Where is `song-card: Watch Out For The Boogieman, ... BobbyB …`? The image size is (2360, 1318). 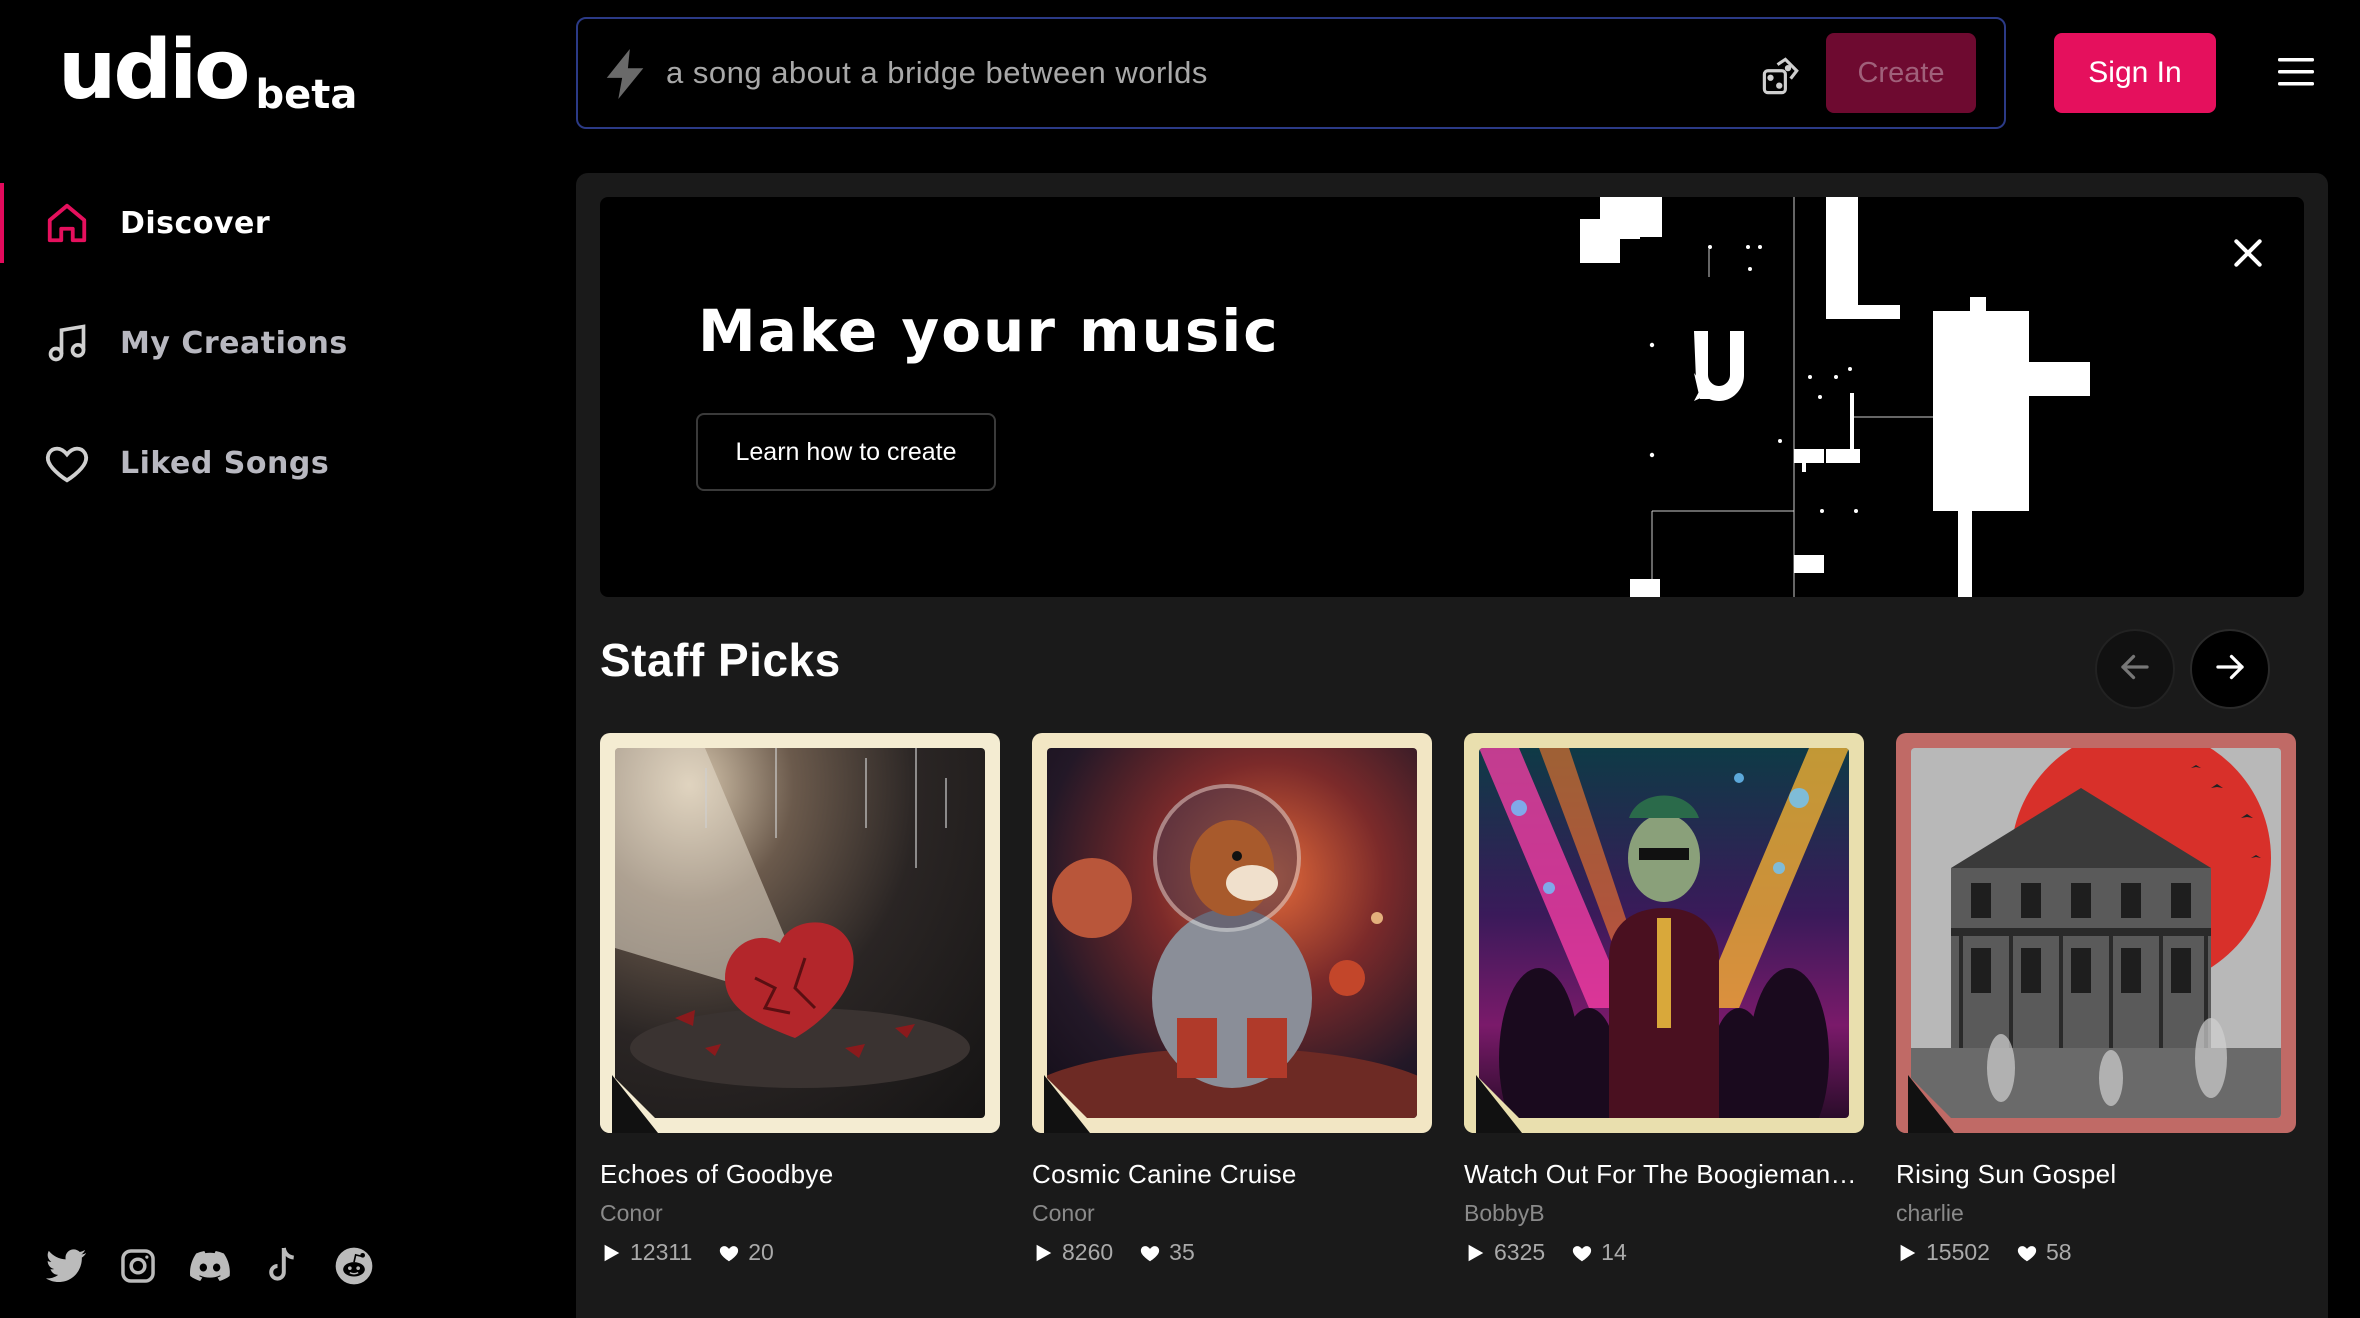 song-card: Watch Out For The Boogieman, ... BobbyB … is located at coordinates (1664, 999).